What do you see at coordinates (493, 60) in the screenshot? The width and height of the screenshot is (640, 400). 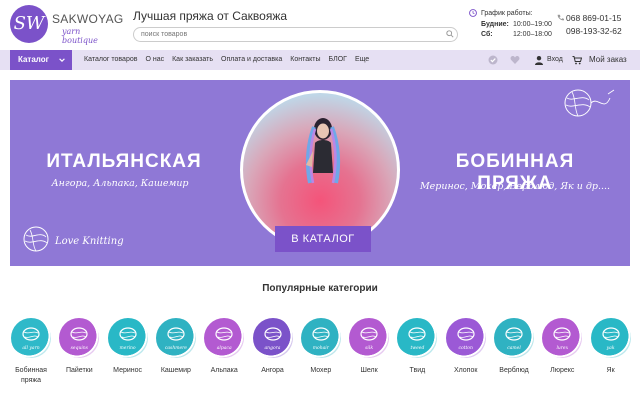 I see `check-icon` at bounding box center [493, 60].